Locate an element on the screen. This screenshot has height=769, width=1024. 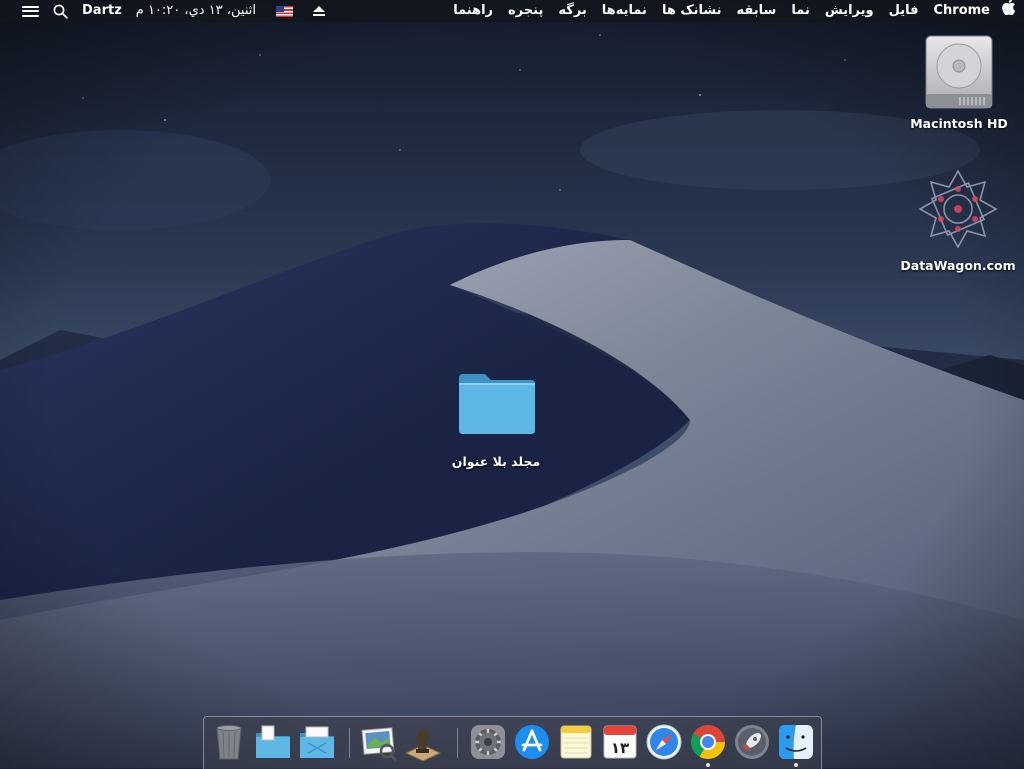
app-store-icon is located at coordinates (532, 742).